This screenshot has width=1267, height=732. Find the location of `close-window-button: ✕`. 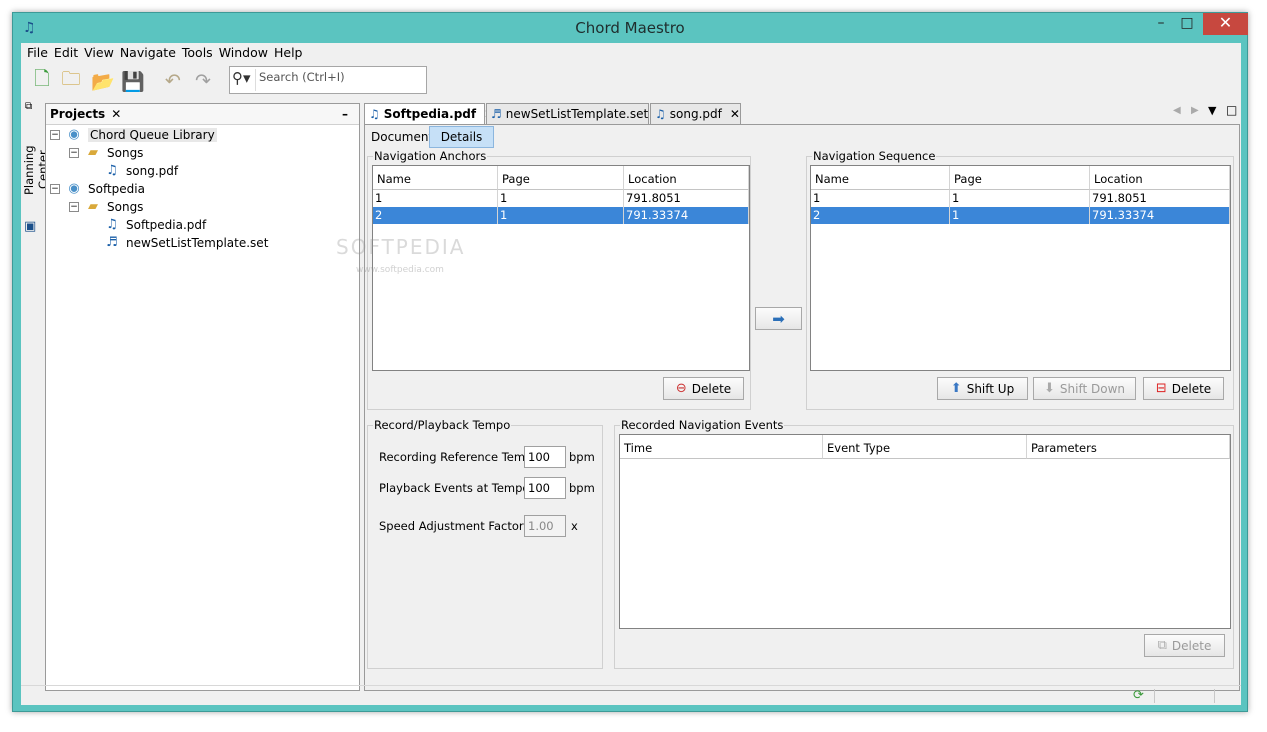

close-window-button: ✕ is located at coordinates (1225, 24).